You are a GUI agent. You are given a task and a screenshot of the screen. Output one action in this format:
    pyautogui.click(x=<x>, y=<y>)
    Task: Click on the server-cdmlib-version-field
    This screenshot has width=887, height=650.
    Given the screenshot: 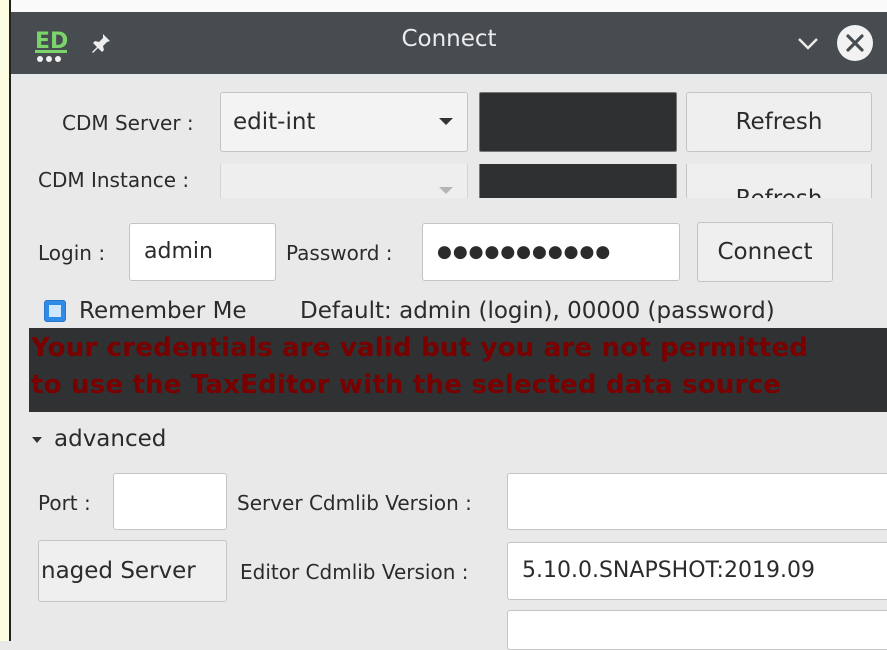 What is the action you would take?
    pyautogui.click(x=697, y=501)
    